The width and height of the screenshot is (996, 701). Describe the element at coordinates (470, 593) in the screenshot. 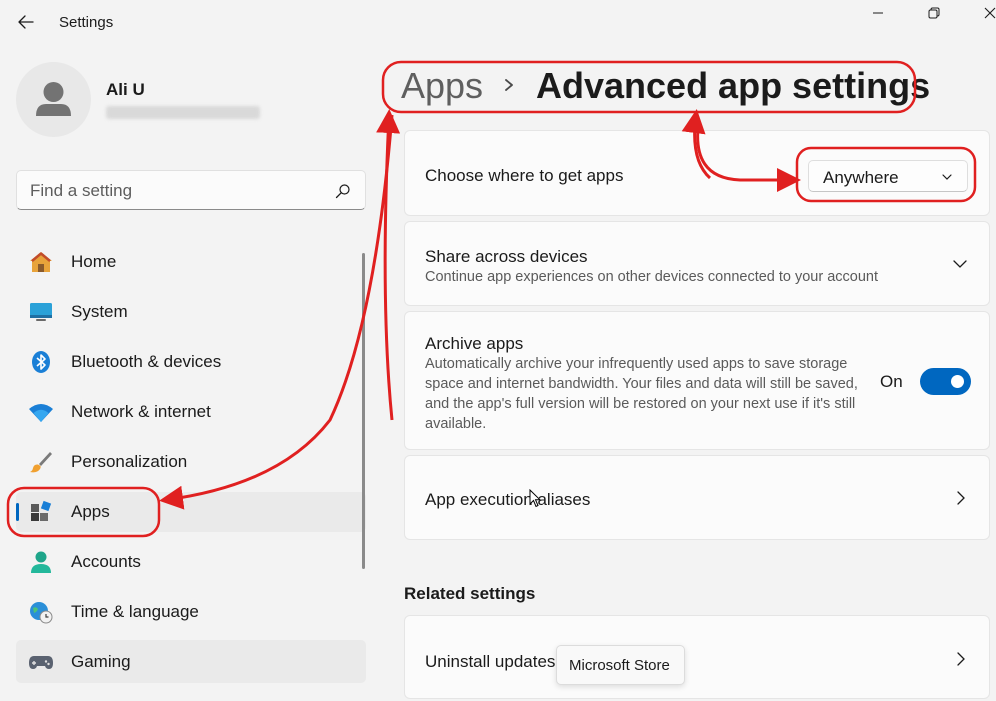

I see `related-settings-heading: Related settings` at that location.